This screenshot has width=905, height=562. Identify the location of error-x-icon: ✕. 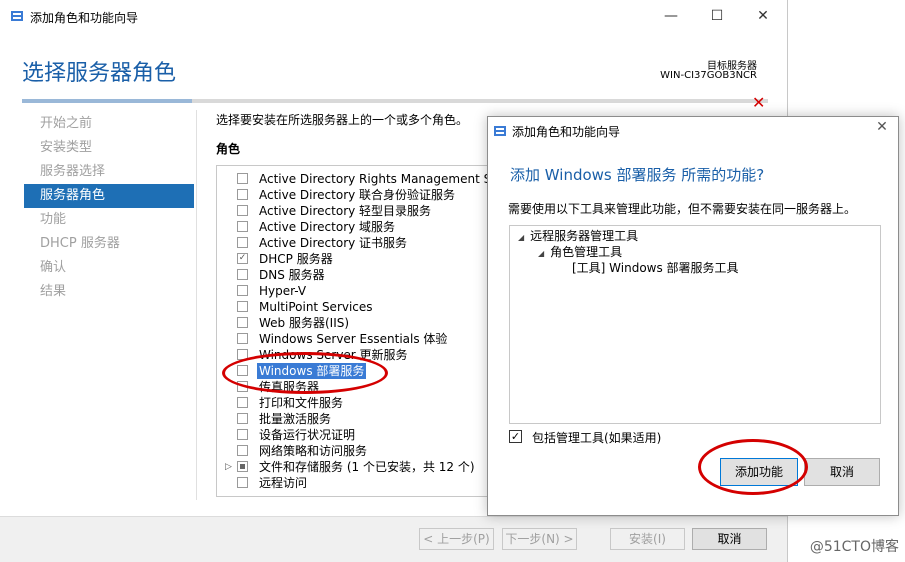
(759, 102).